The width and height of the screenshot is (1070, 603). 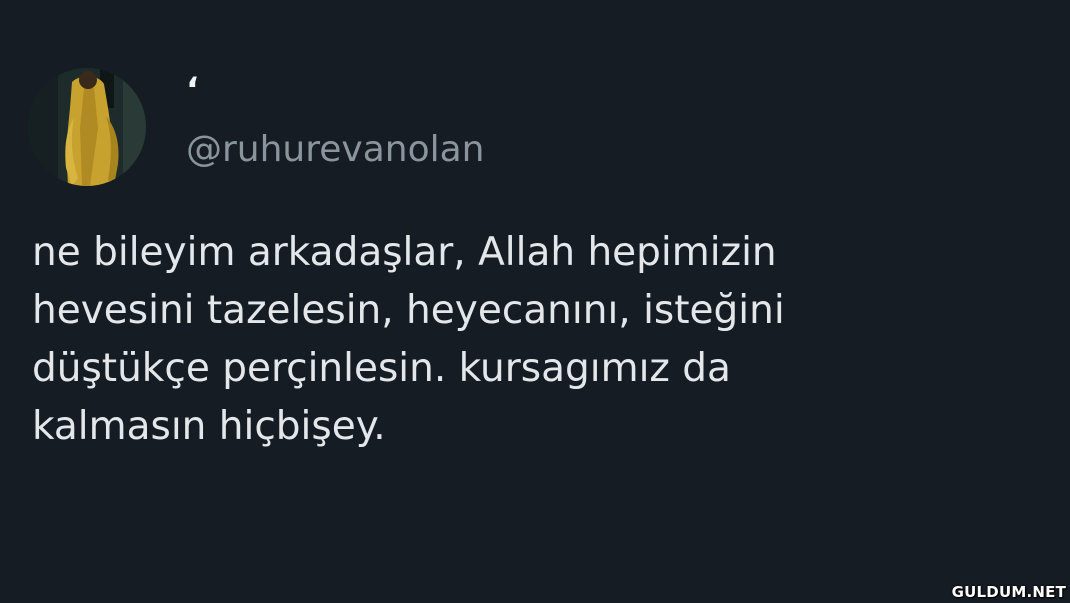 I want to click on display-name: ‘, so click(x=192, y=90).